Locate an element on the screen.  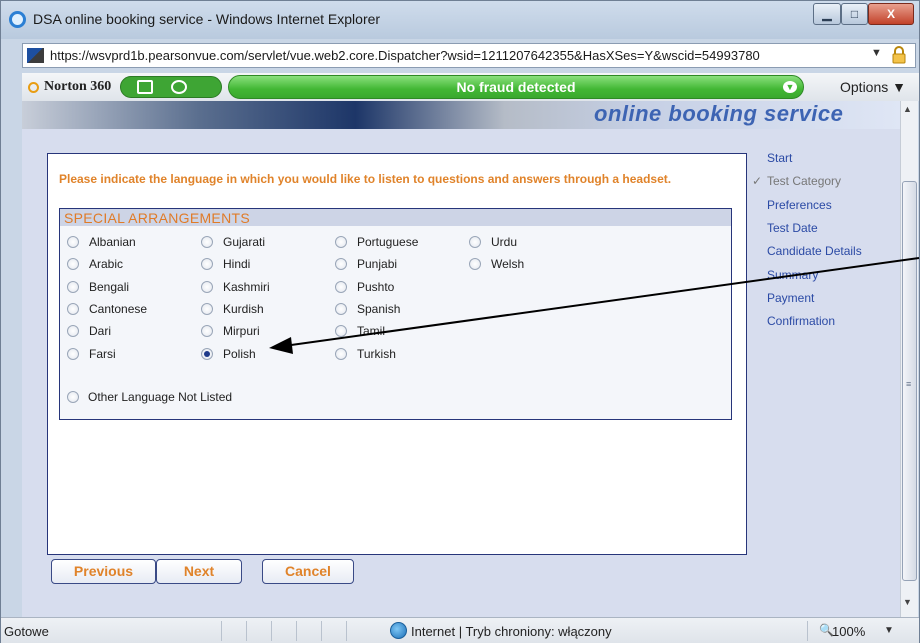
norton-check-icon is located at coordinates (33, 87).